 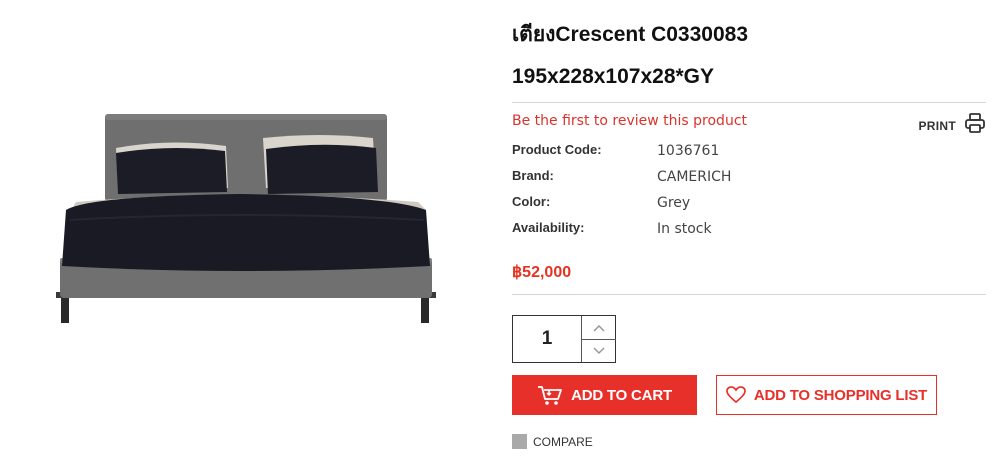 I want to click on quantity-stepper, so click(x=564, y=339).